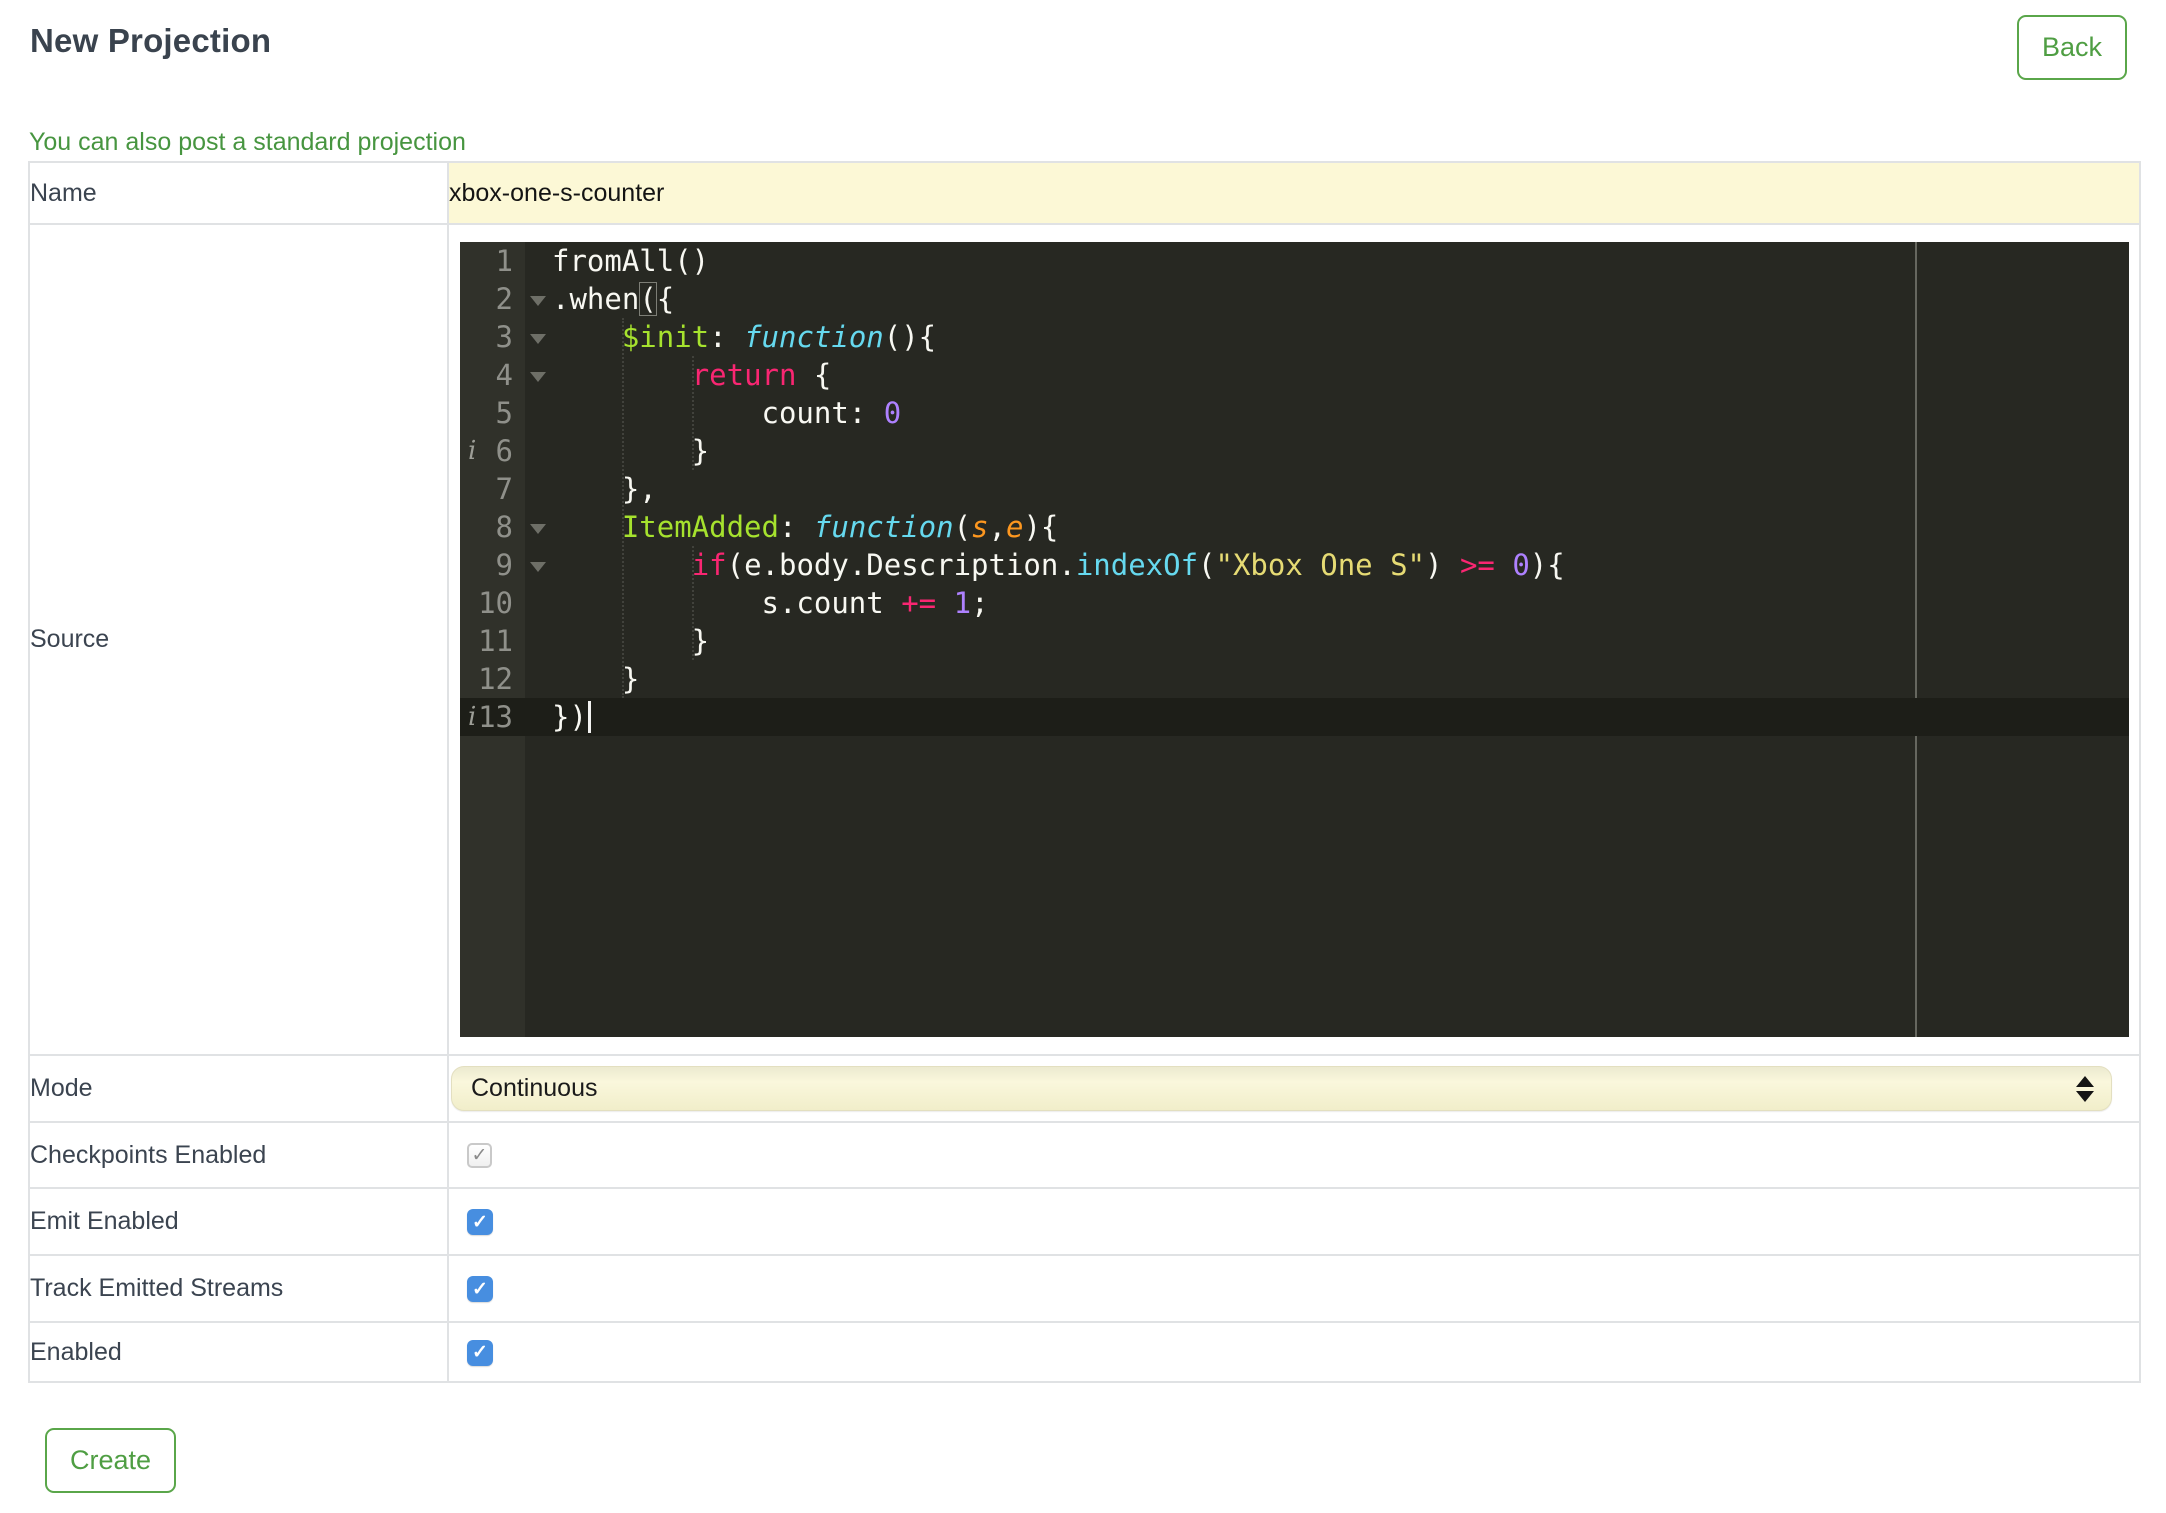 The image size is (2166, 1513). Describe the element at coordinates (571, 717) in the screenshot. I see `code-line-text: })` at that location.